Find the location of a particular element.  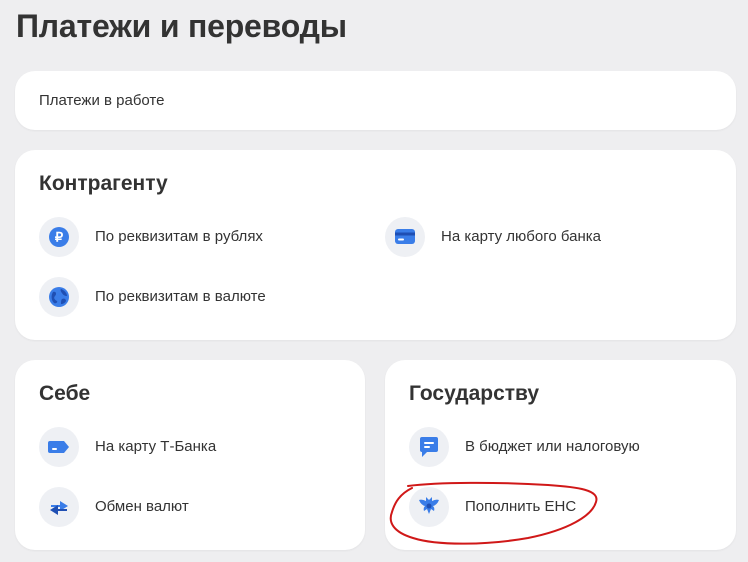

to-t-bank-card-item: На карту Т-Банка is located at coordinates (127, 447).